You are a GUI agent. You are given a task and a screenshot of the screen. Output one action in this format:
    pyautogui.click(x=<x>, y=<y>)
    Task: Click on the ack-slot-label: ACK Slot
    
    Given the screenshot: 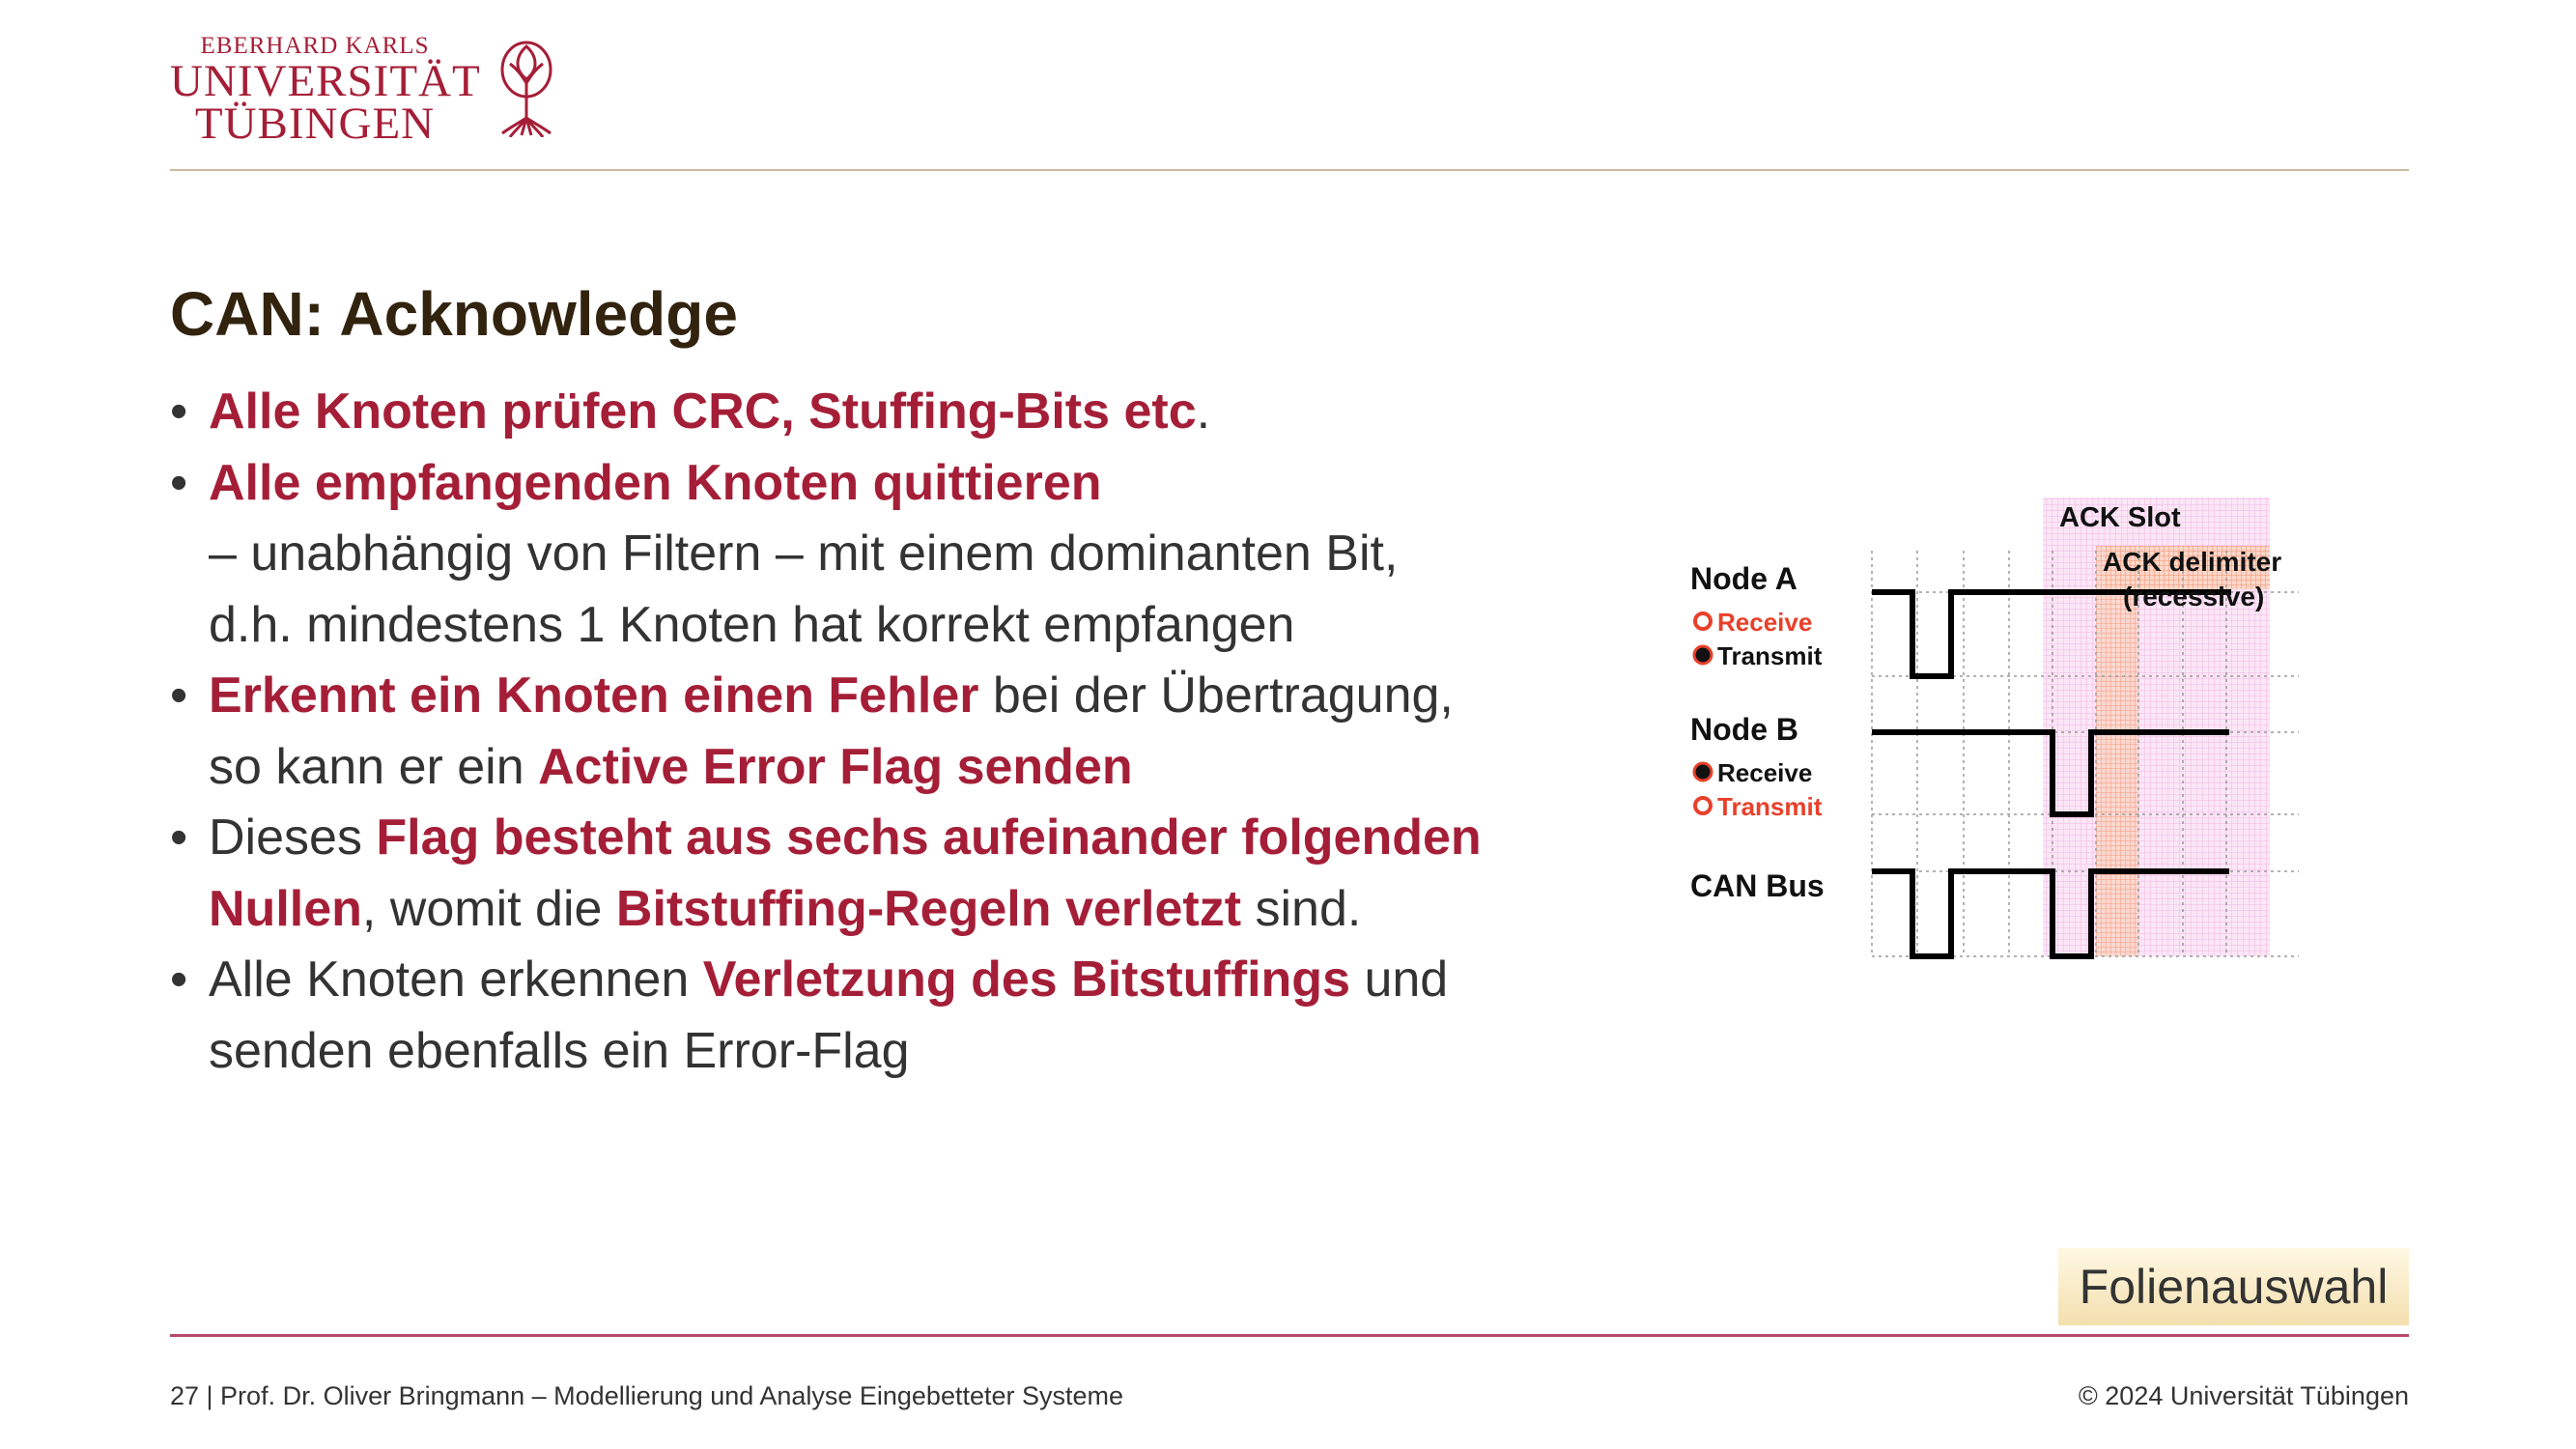 What is the action you would take?
    pyautogui.click(x=2120, y=517)
    